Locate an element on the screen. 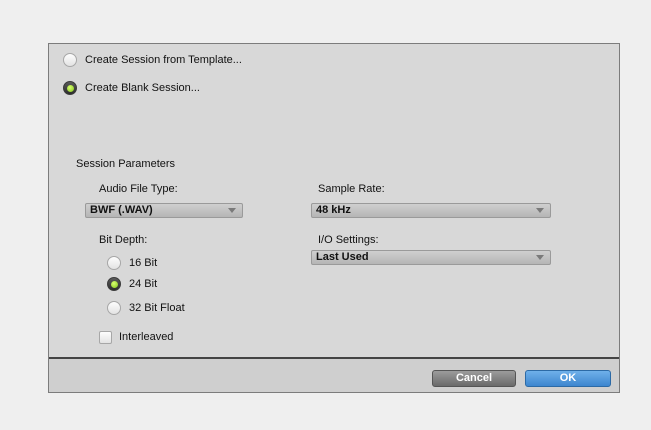 The image size is (651, 430). bit-depth-24-radio is located at coordinates (114, 284).